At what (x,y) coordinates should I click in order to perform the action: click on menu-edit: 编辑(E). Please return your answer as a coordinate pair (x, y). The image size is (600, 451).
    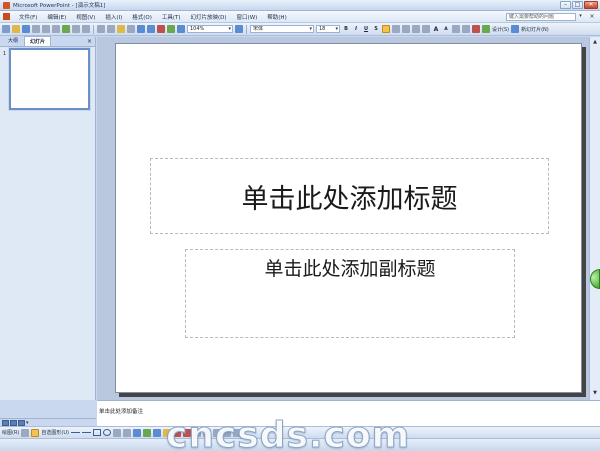
    Looking at the image, I should click on (56, 17).